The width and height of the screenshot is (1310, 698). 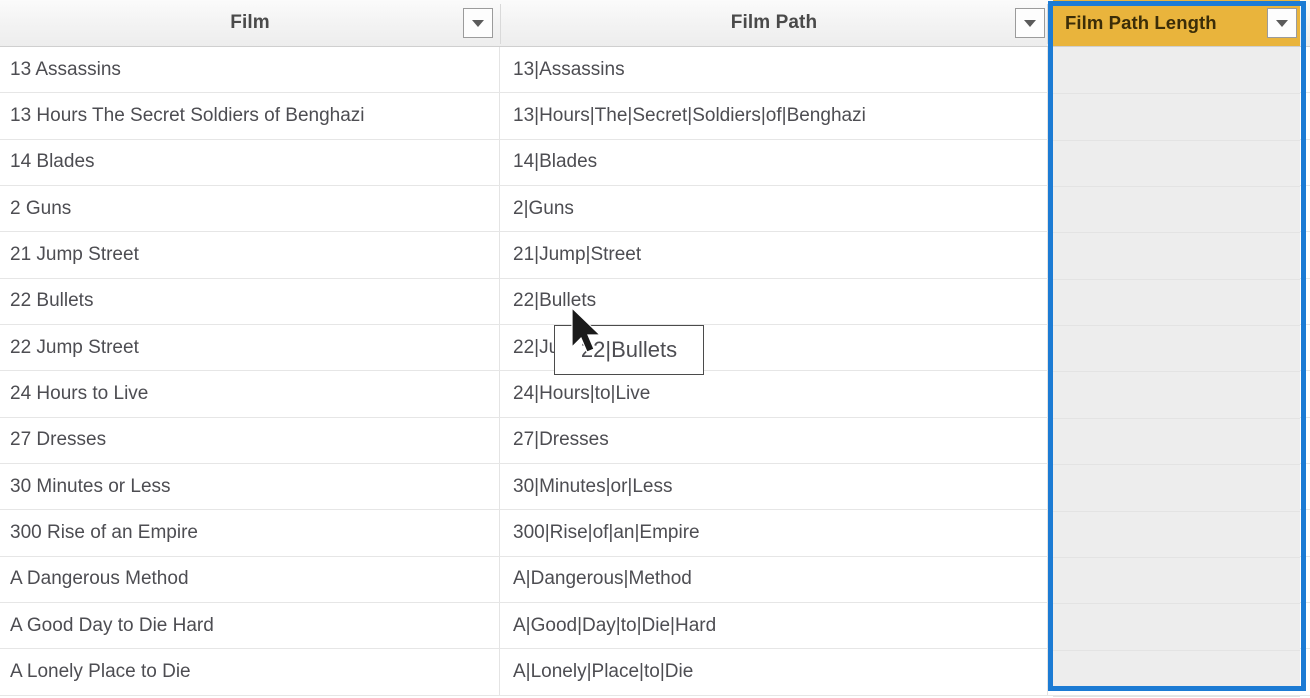 I want to click on cell-film: 22 Bullets, so click(x=250, y=301).